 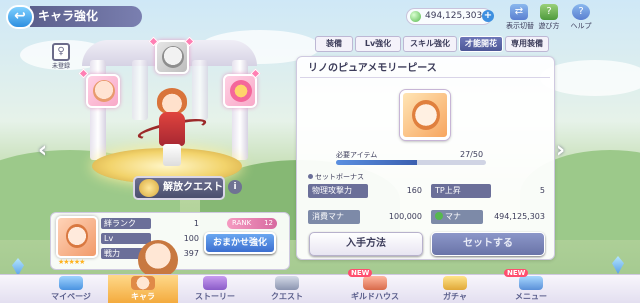 What do you see at coordinates (366, 191) in the screenshot?
I see `bonus-row-physical-attack: 物理攻撃力 160` at bounding box center [366, 191].